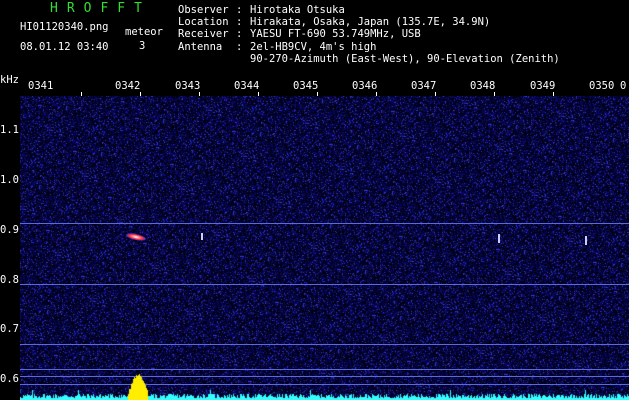 The height and width of the screenshot is (400, 629). Describe the element at coordinates (100, 8) in the screenshot. I see `app-brand: HROFFT` at that location.